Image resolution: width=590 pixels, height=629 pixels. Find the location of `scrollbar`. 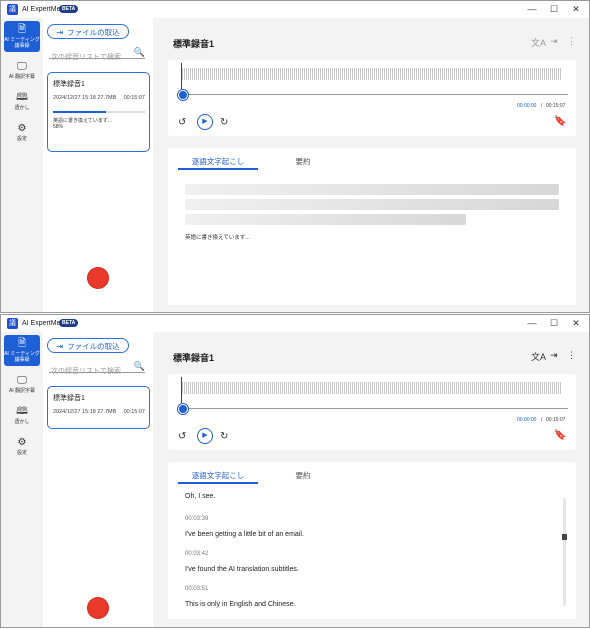

scrollbar is located at coordinates (564, 552).